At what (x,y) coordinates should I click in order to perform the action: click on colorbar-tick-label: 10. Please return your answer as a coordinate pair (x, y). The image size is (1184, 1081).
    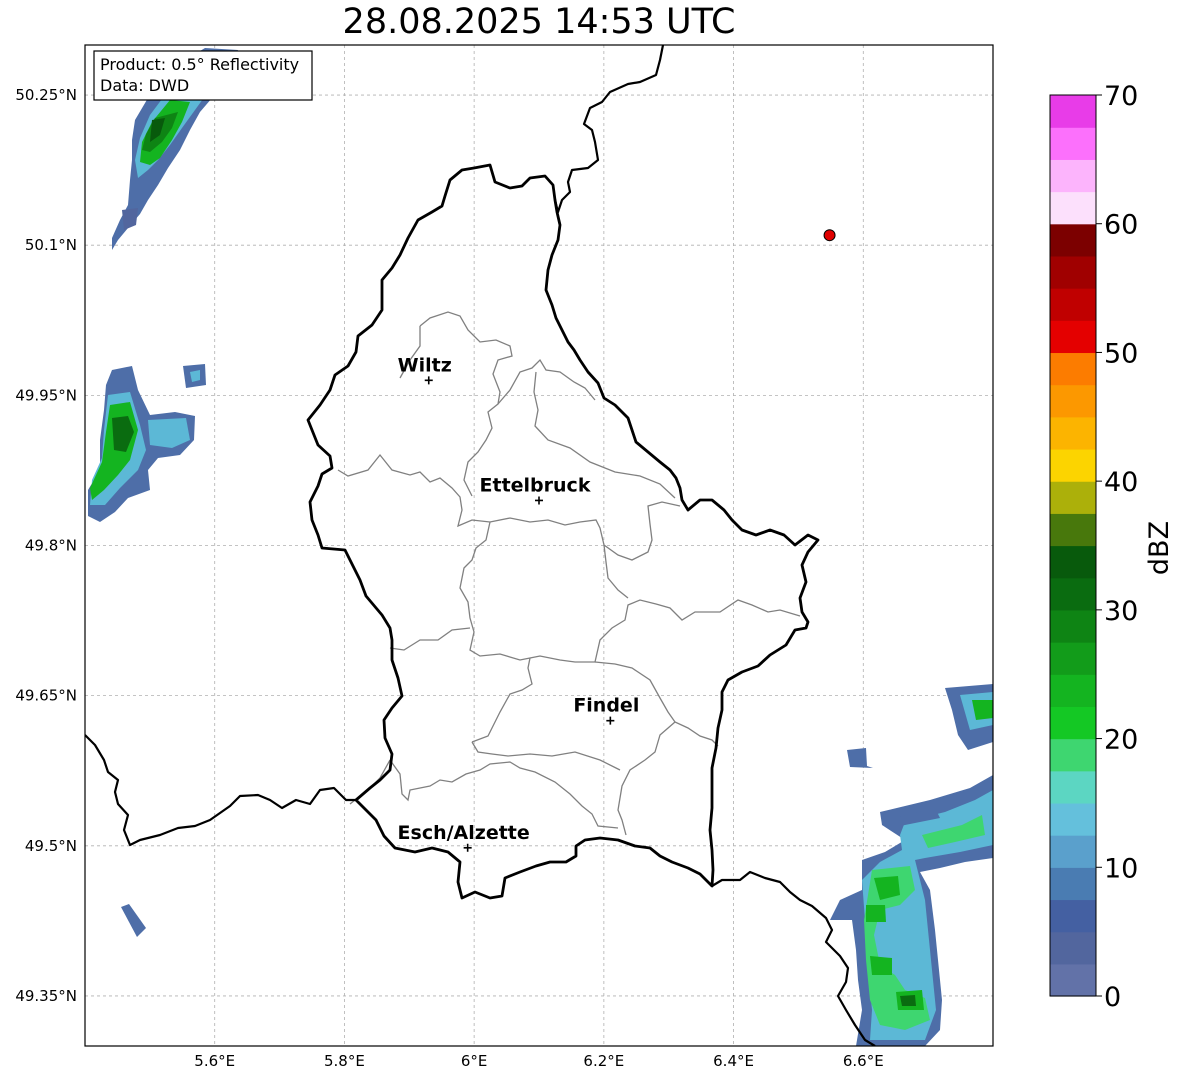
    Looking at the image, I should click on (1121, 868).